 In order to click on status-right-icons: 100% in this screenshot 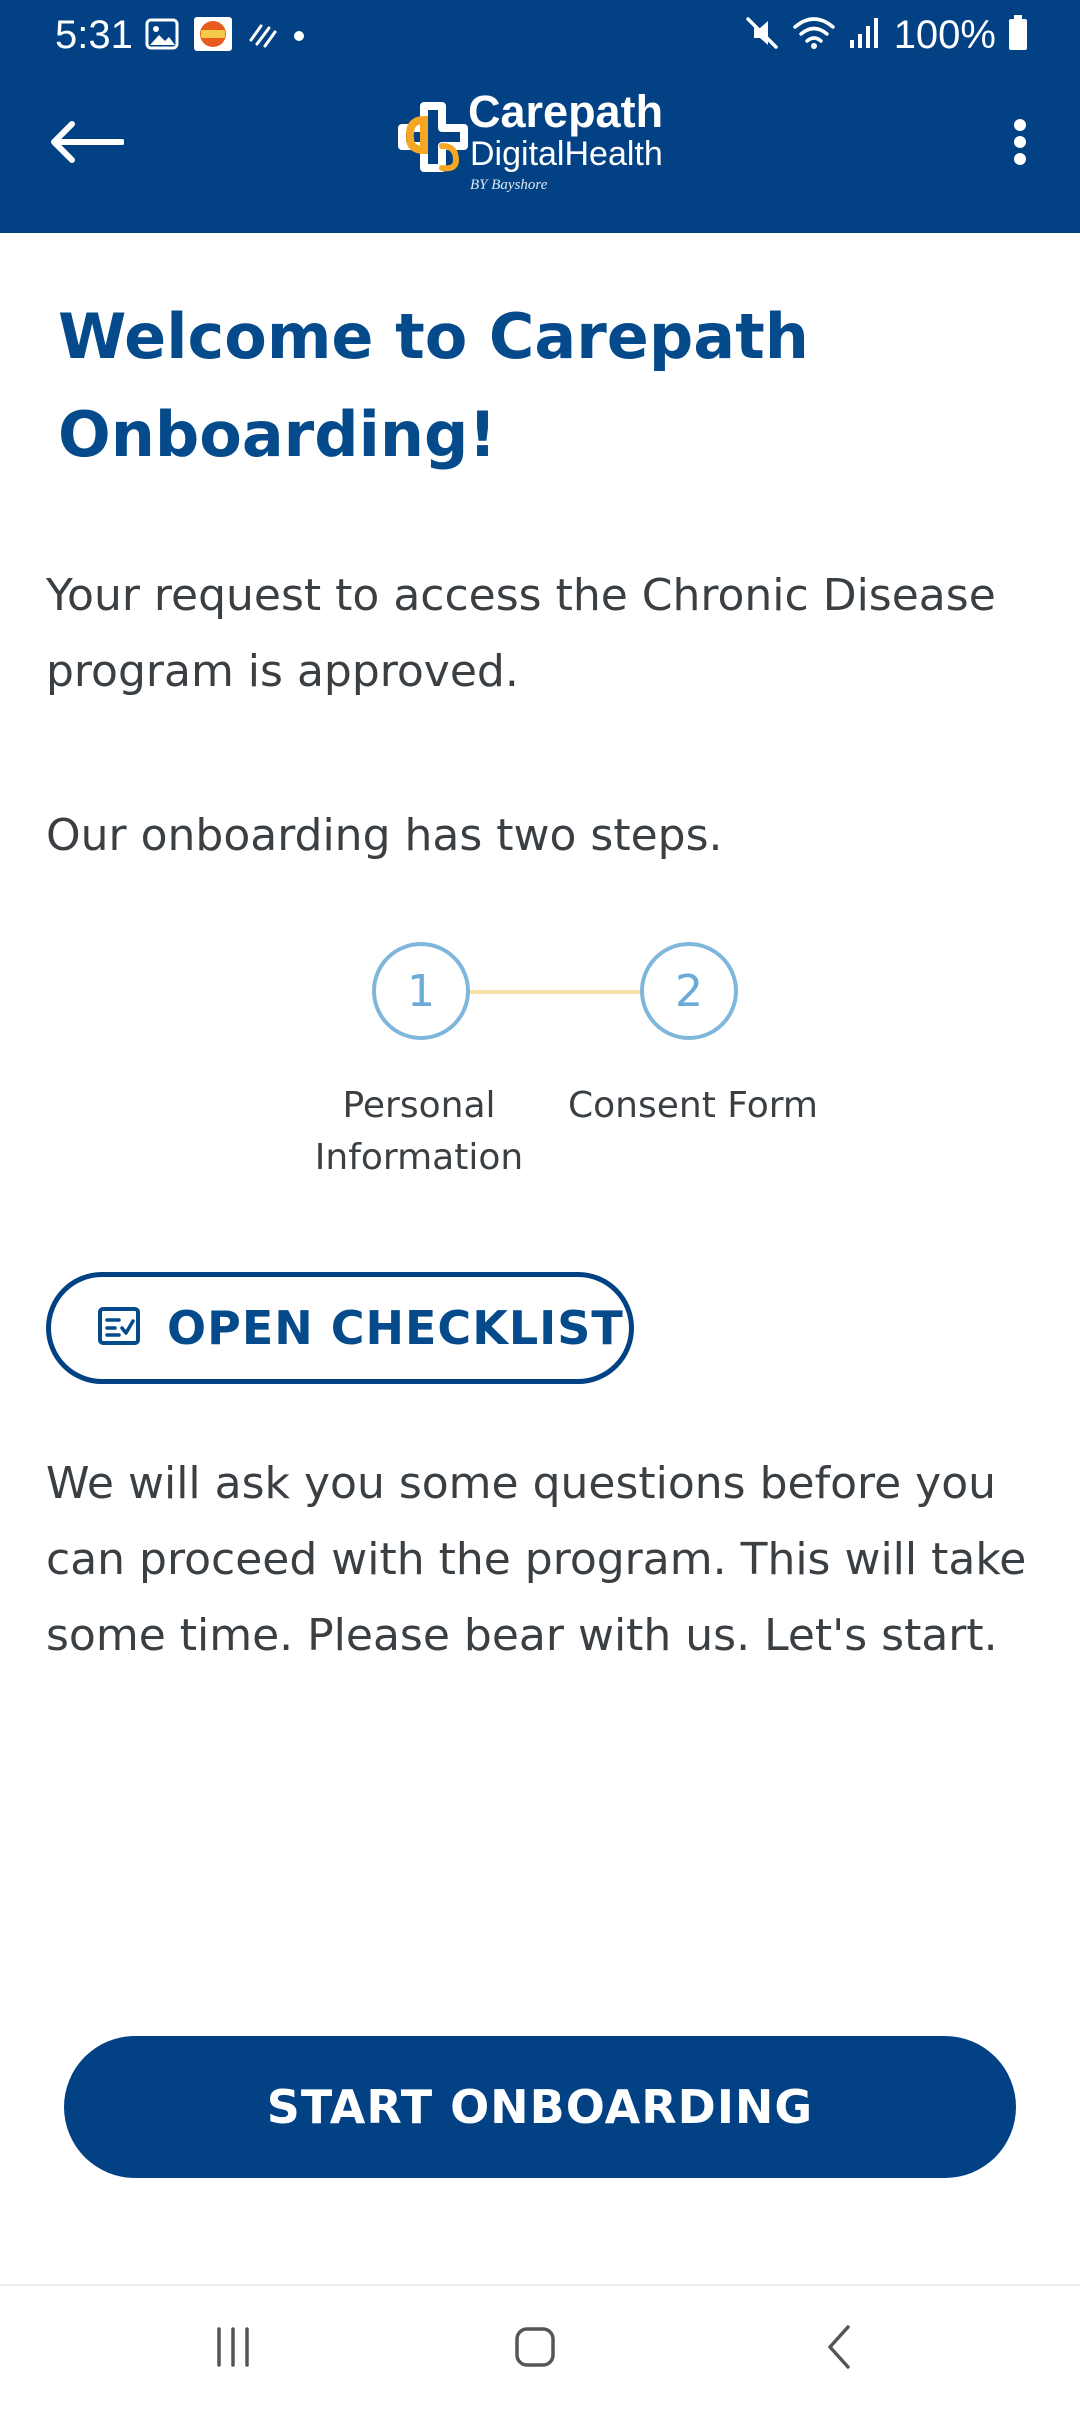, I will do `click(886, 35)`.